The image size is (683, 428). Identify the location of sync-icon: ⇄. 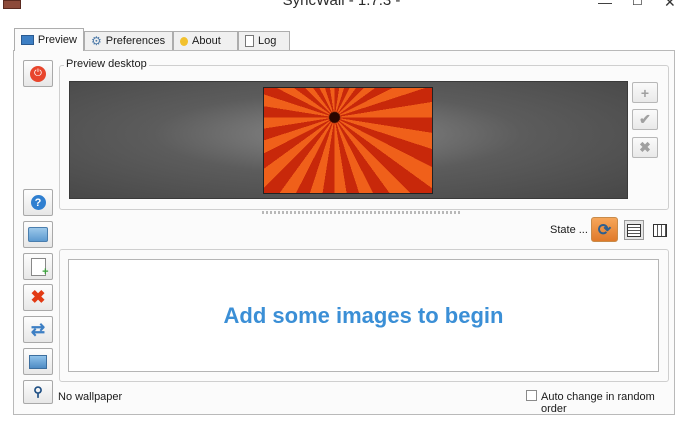
(38, 329).